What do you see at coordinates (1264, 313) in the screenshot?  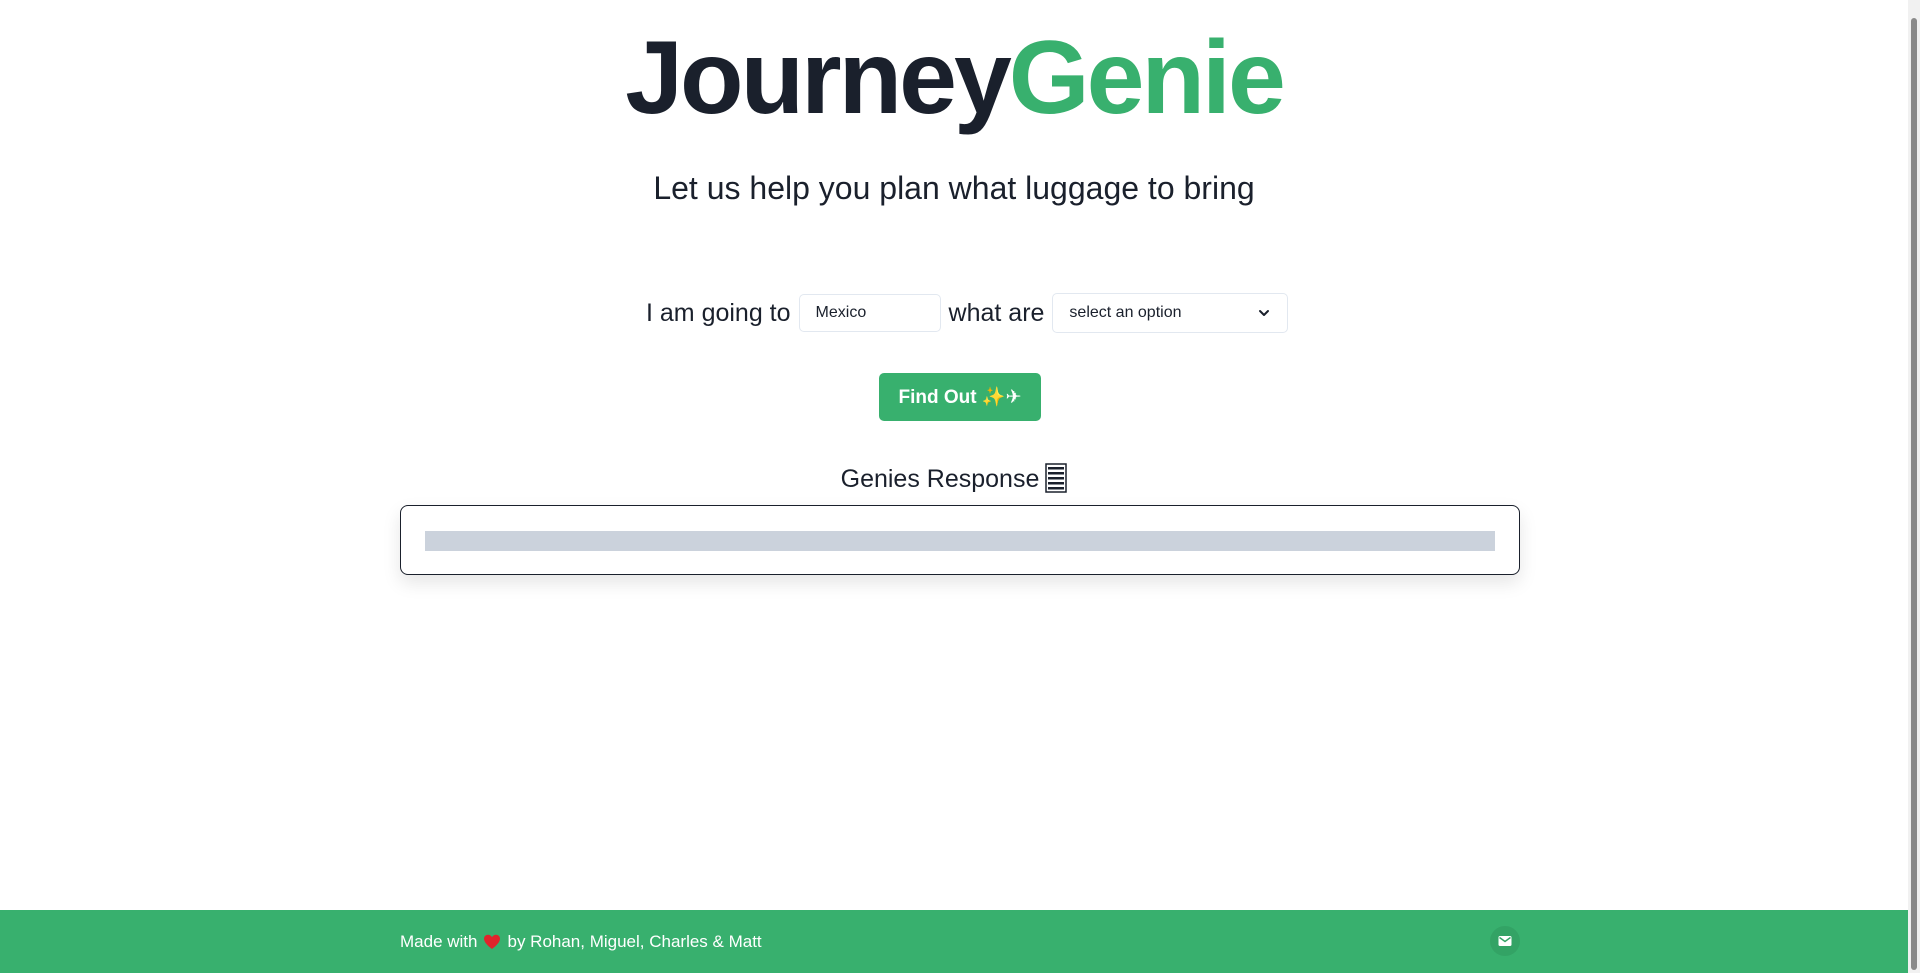 I see `chevron-down-icon` at bounding box center [1264, 313].